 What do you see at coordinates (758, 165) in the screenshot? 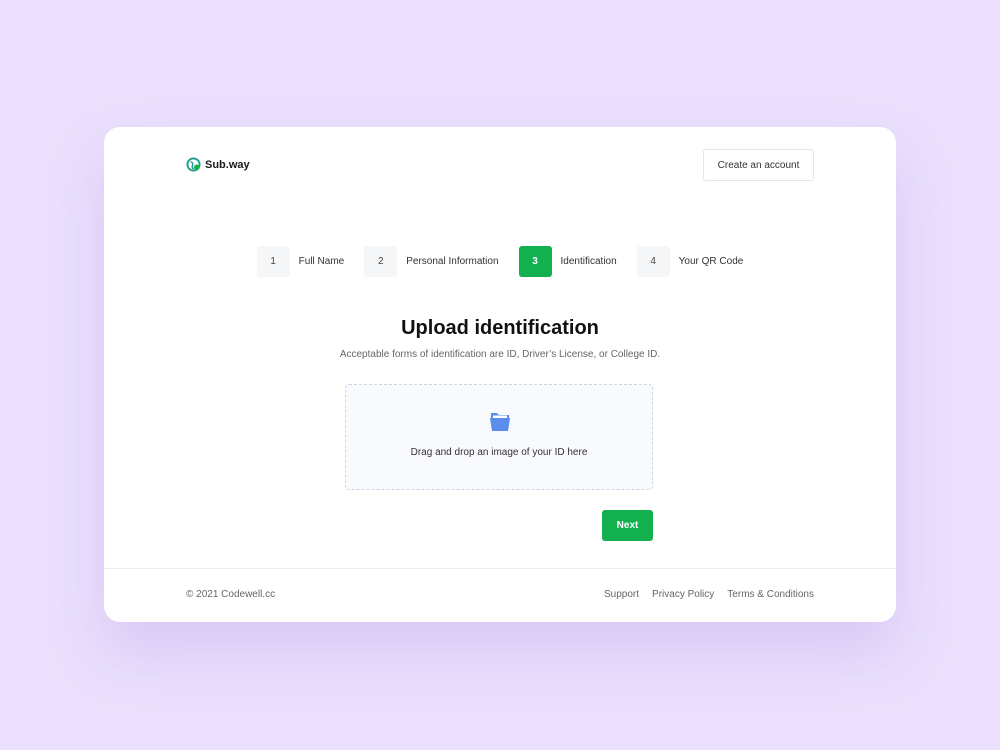
I see `create-account-button: Create an account` at bounding box center [758, 165].